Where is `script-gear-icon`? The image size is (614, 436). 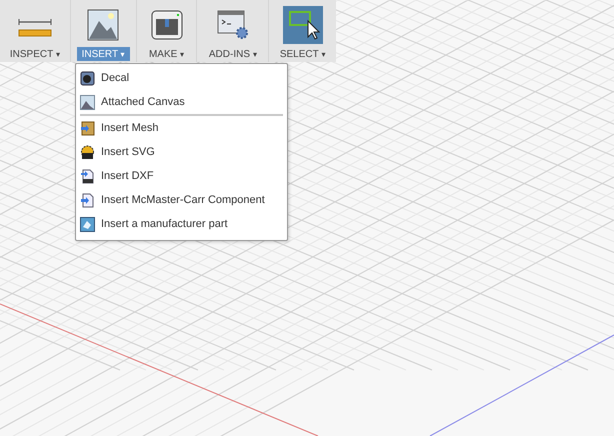 script-gear-icon is located at coordinates (232, 25).